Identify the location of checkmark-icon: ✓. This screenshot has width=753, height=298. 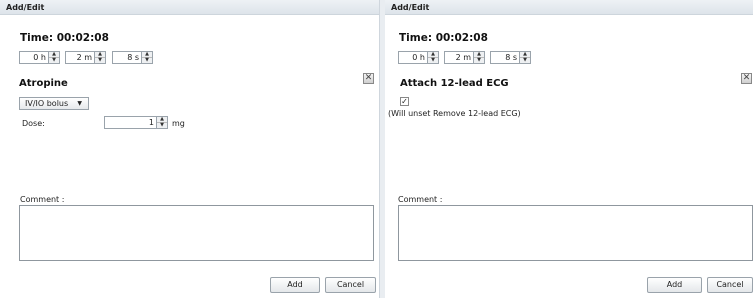
(404, 101).